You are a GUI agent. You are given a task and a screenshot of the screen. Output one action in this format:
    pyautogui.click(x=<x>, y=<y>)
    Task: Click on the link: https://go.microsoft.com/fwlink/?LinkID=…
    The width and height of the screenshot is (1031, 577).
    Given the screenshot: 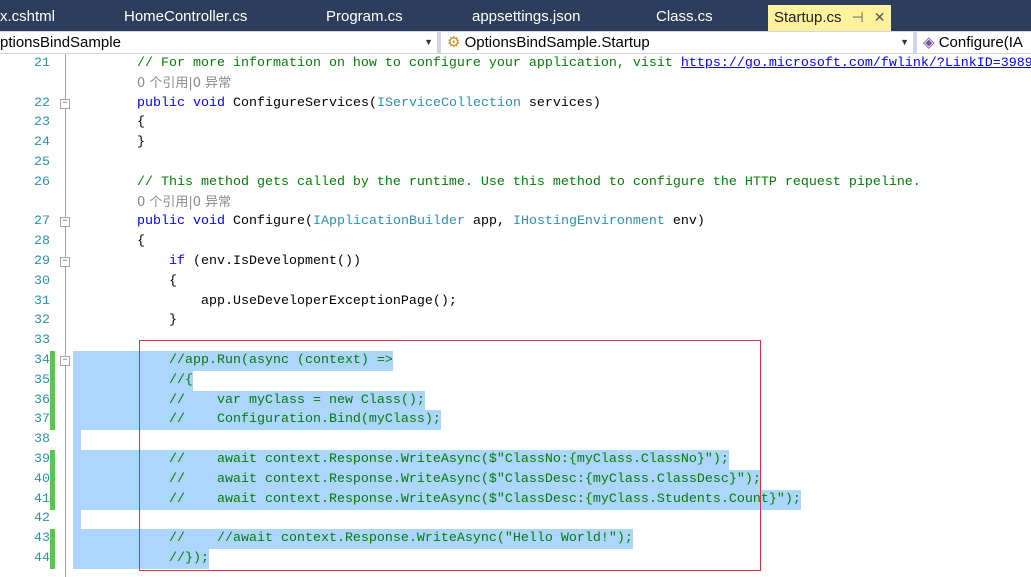 What is the action you would take?
    pyautogui.click(x=856, y=63)
    